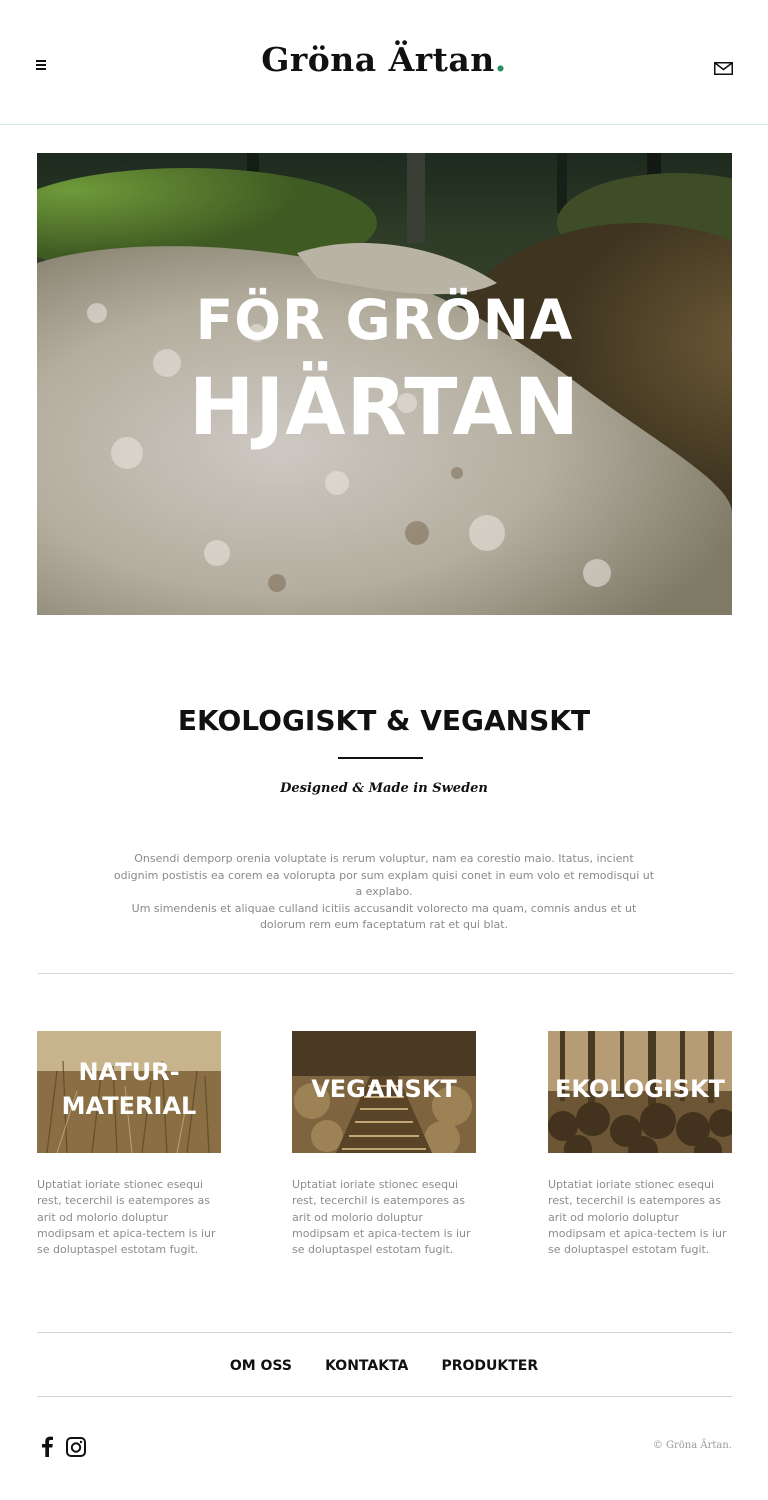 This screenshot has width=768, height=1500. Describe the element at coordinates (384, 720) in the screenshot. I see `section-title: EKOLOGISKT & VEGANSKT` at that location.